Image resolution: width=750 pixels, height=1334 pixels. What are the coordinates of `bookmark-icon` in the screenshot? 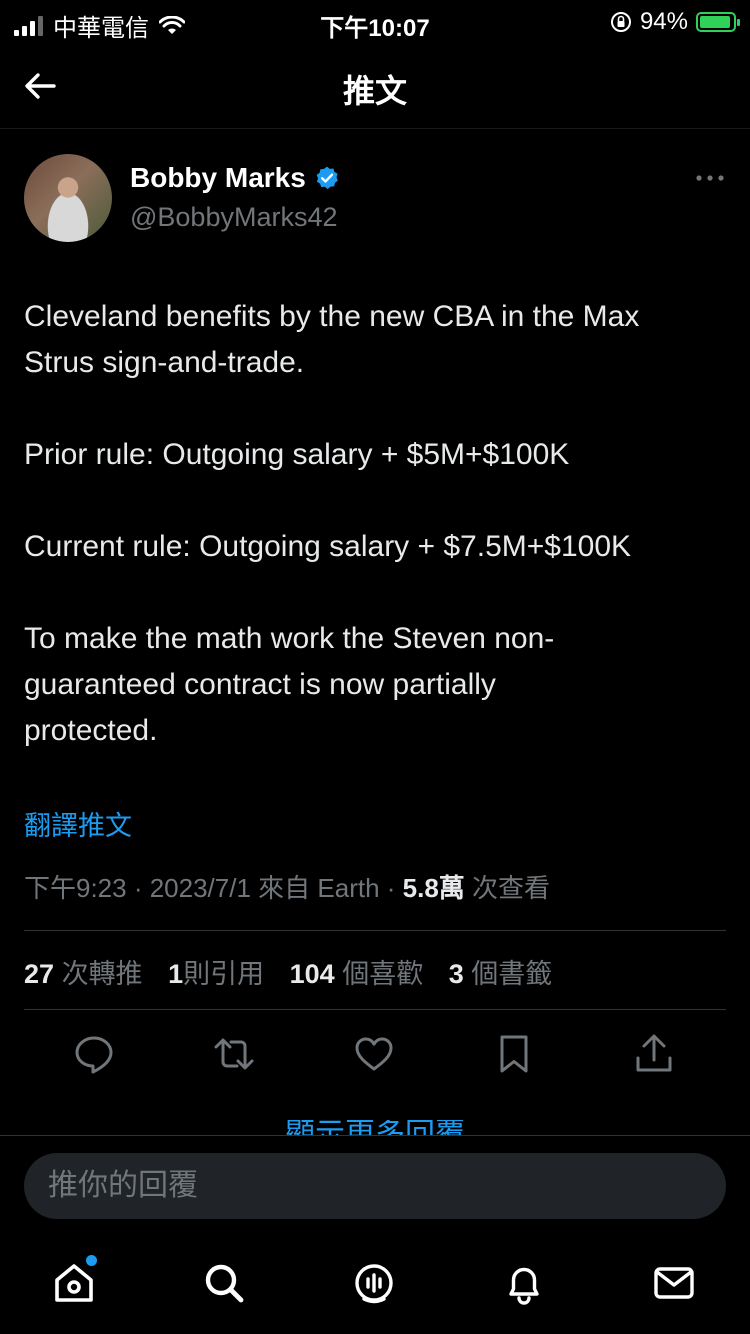 It's located at (514, 1054).